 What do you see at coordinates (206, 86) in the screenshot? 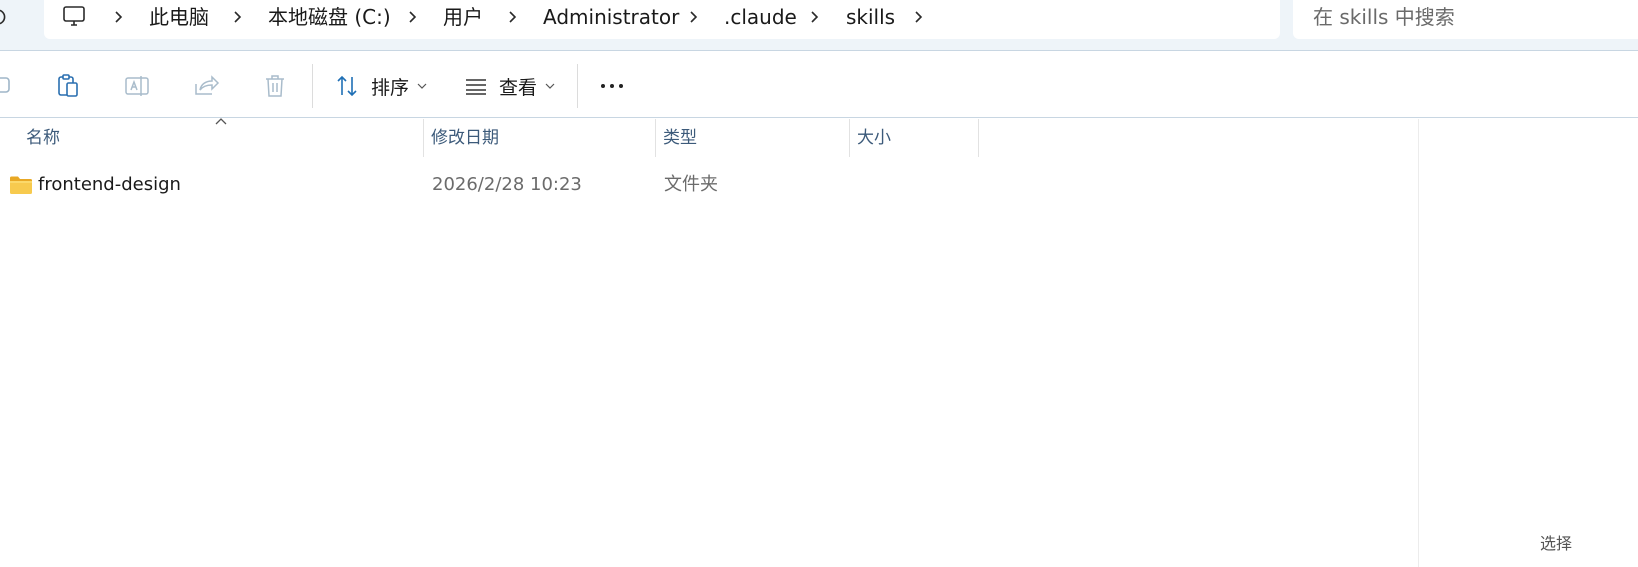
I see `share-icon` at bounding box center [206, 86].